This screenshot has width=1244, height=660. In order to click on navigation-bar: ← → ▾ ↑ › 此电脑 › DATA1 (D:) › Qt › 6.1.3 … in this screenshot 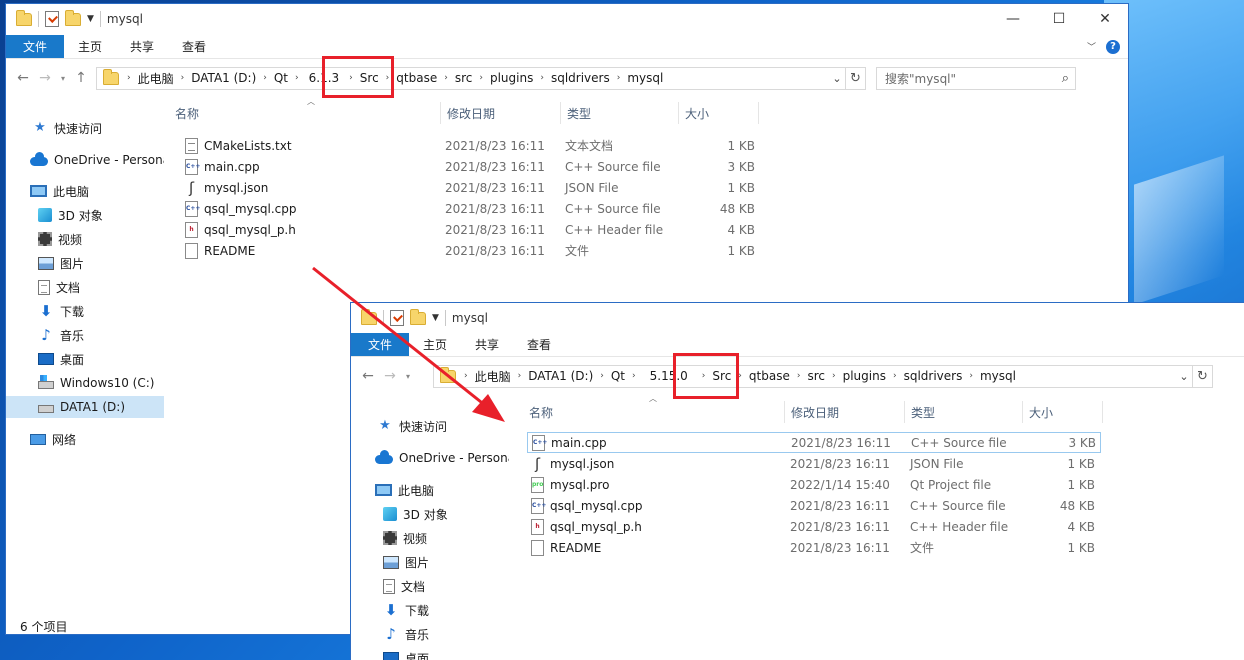, I will do `click(567, 78)`.